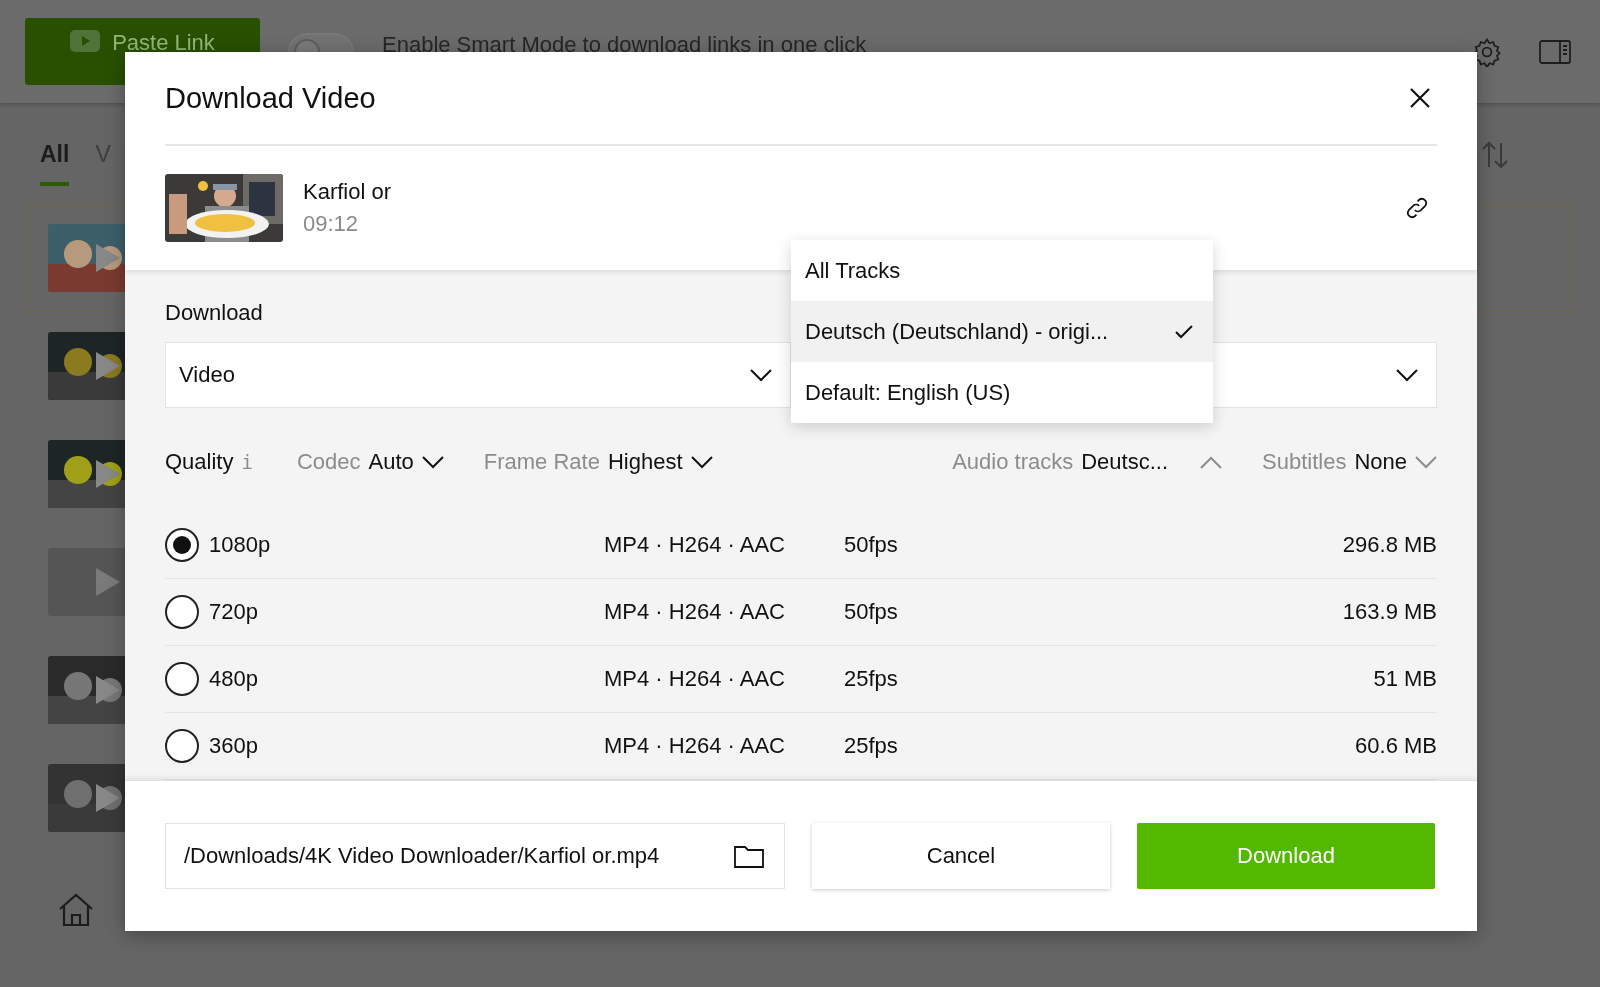 The width and height of the screenshot is (1600, 987). I want to click on filter-value: None, so click(1380, 462).